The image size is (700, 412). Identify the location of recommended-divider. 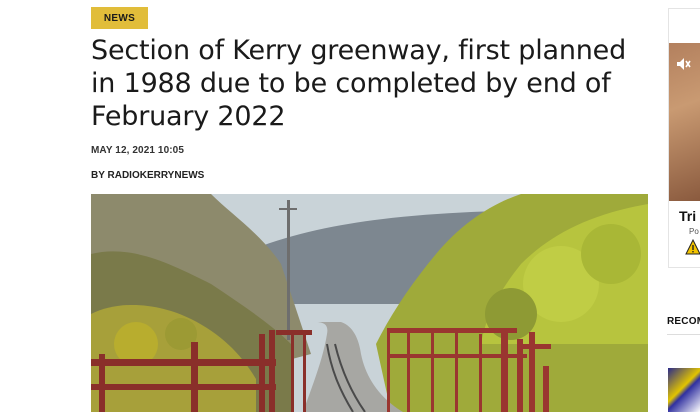
(683, 334).